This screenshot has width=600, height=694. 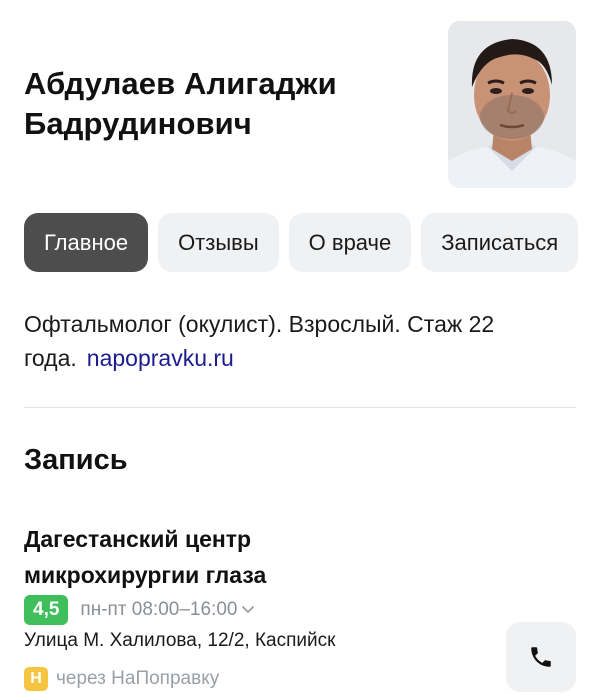 I want to click on source-link: napopravku.ru, so click(x=160, y=358).